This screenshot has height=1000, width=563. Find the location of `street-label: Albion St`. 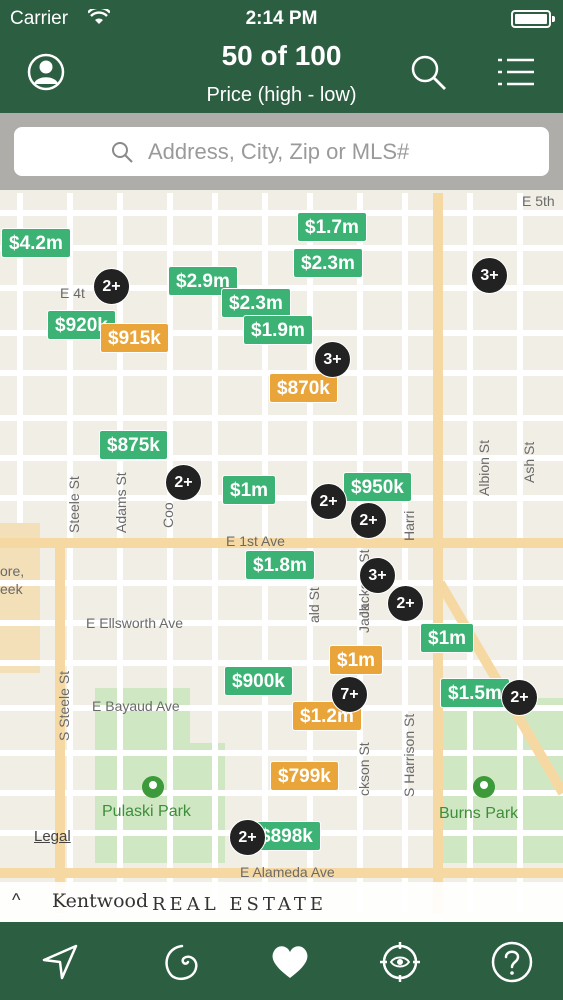

street-label: Albion St is located at coordinates (484, 467).